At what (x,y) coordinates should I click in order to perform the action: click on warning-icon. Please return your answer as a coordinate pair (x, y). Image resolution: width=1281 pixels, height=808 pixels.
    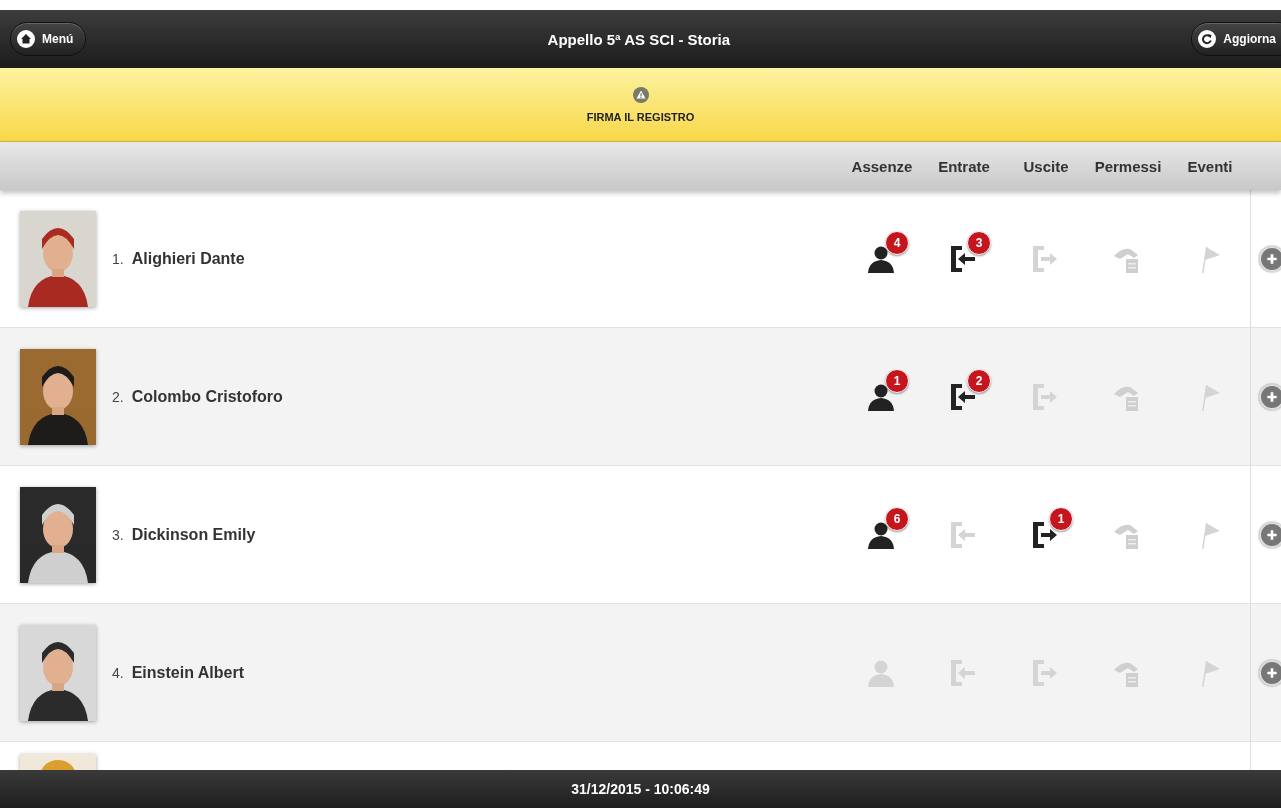
    Looking at the image, I should click on (640, 94).